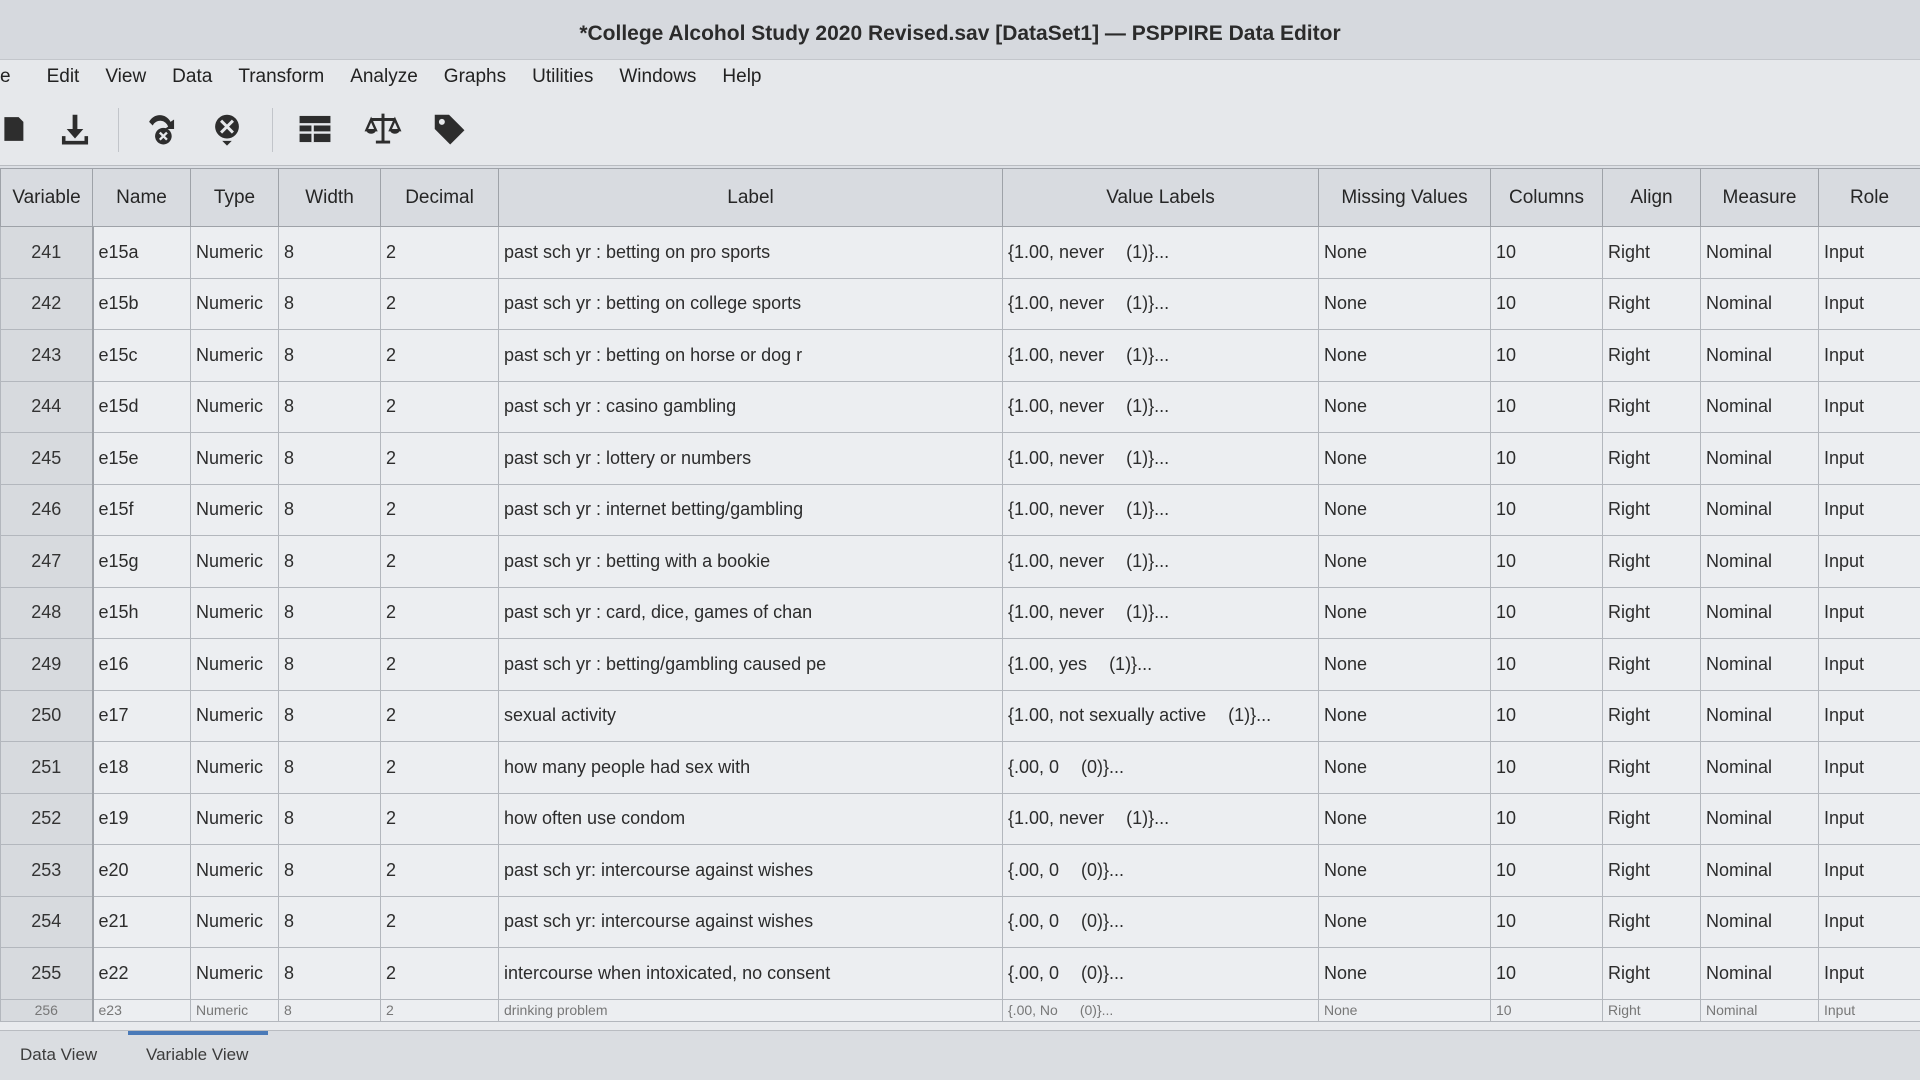  I want to click on name-cell: e15e, so click(141, 458).